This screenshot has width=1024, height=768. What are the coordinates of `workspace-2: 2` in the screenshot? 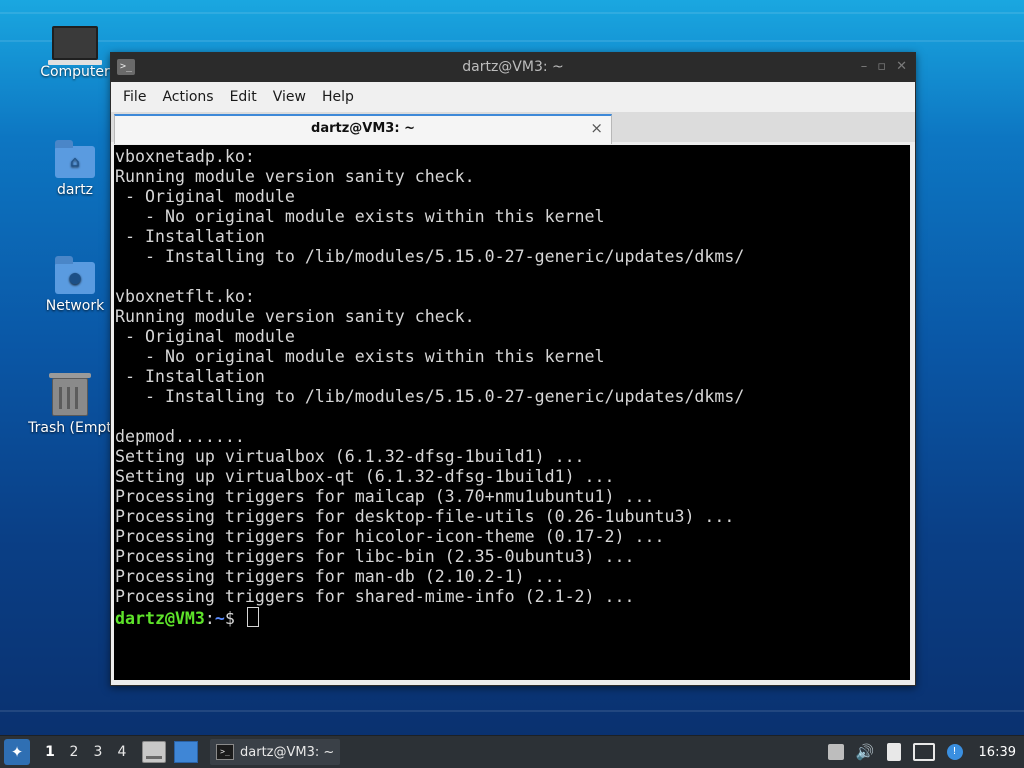 It's located at (74, 752).